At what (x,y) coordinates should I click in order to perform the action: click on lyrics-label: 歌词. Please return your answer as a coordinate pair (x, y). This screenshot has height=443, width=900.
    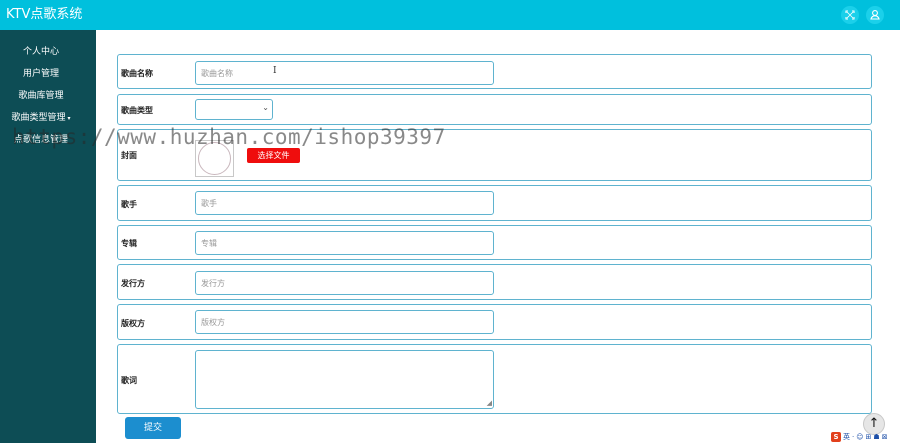
    Looking at the image, I should click on (129, 380).